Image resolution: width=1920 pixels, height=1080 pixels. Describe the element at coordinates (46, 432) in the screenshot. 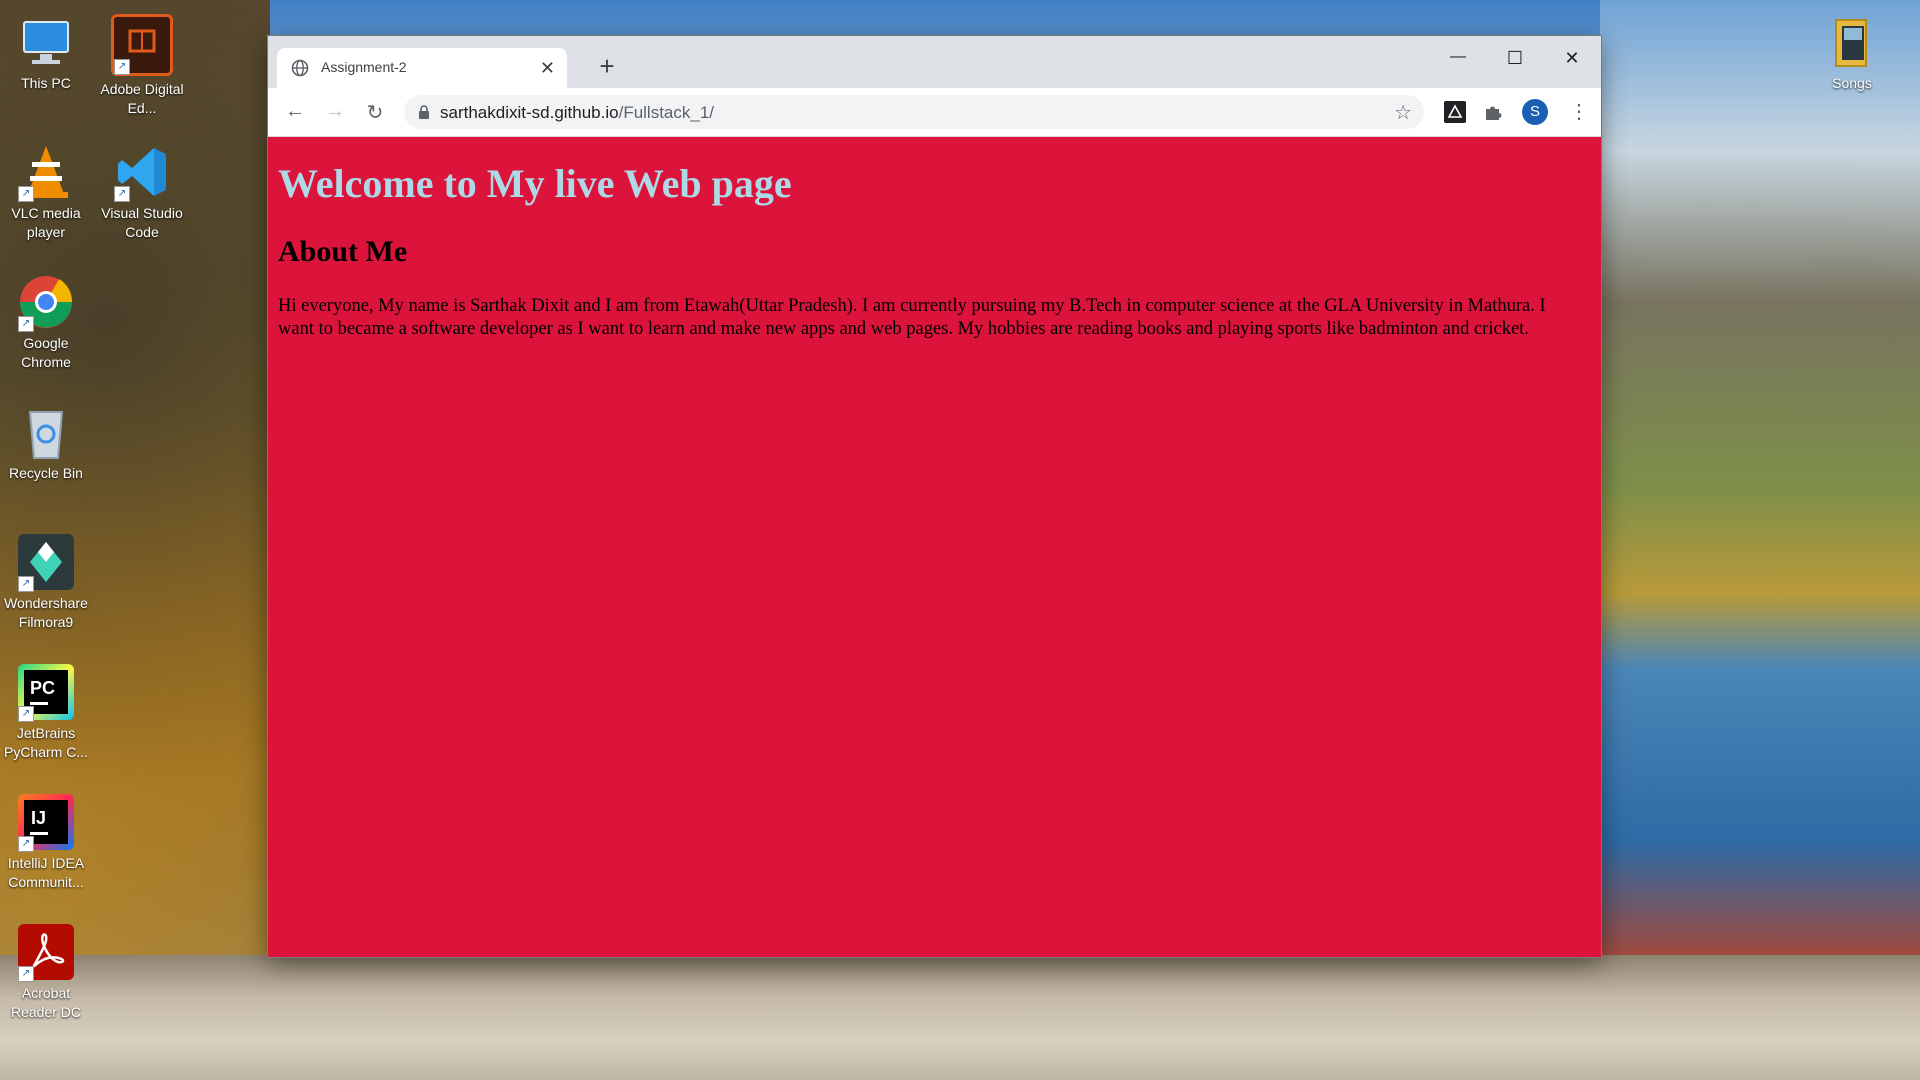

I see `recycle-bin-icon` at that location.